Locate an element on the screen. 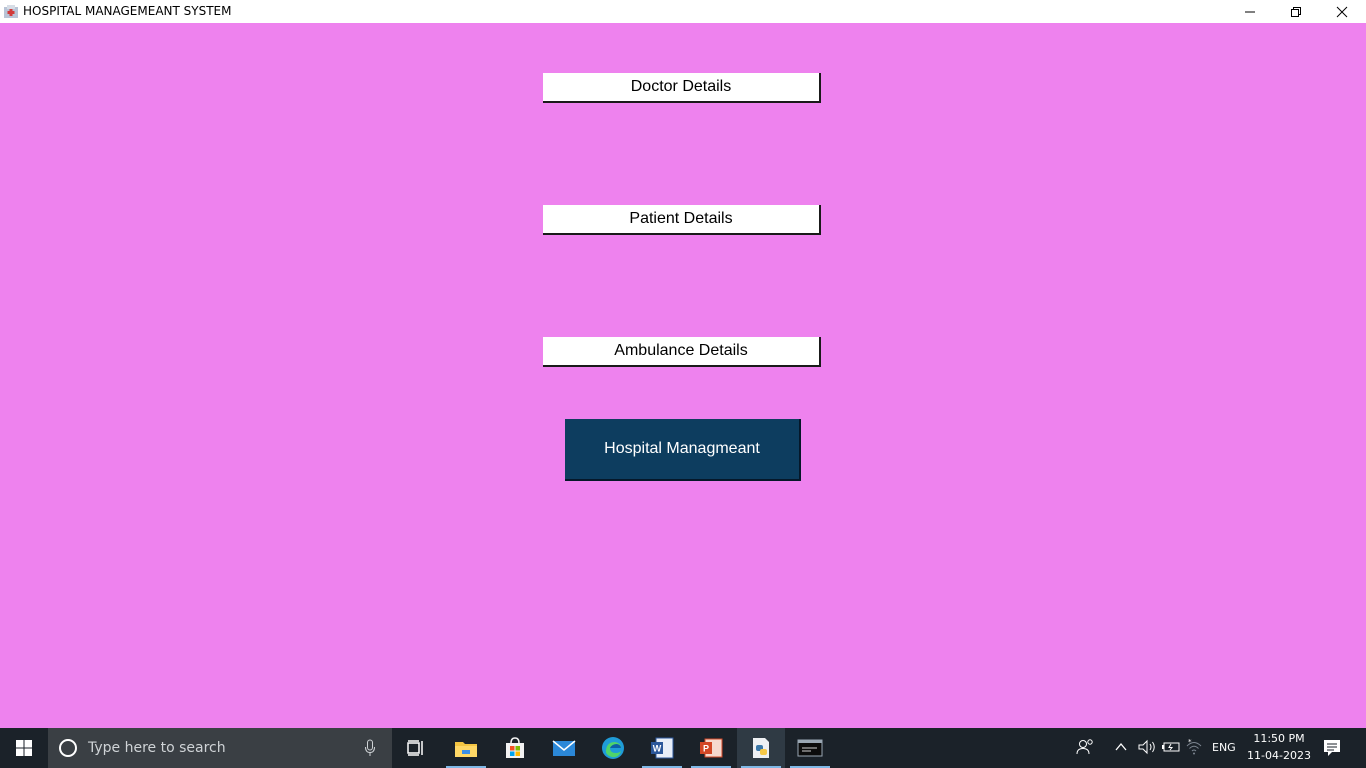  mail-button is located at coordinates (564, 748).